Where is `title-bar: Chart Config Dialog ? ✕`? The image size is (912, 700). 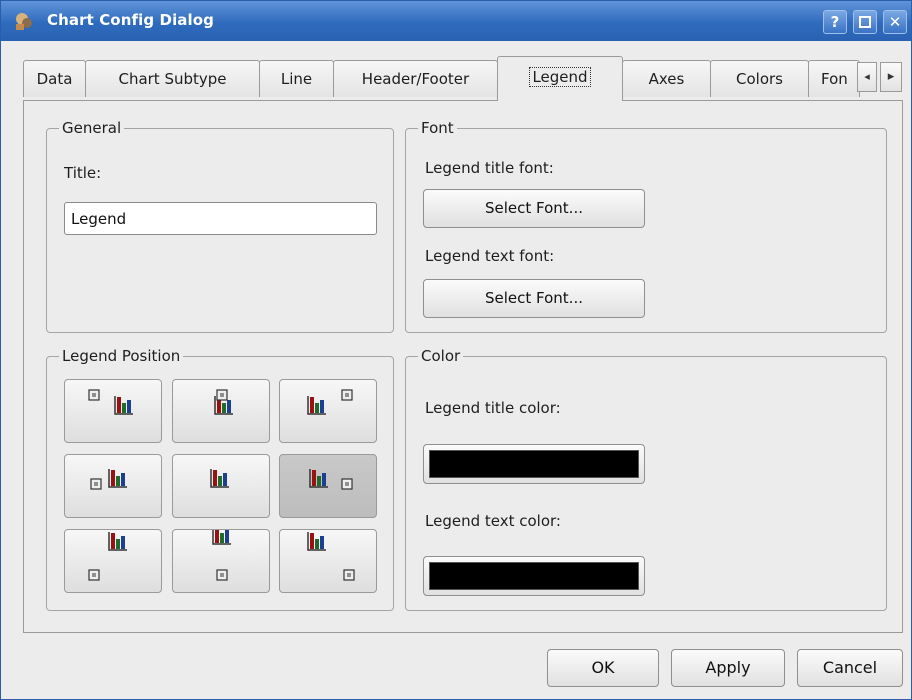 title-bar: Chart Config Dialog ? ✕ is located at coordinates (456, 21).